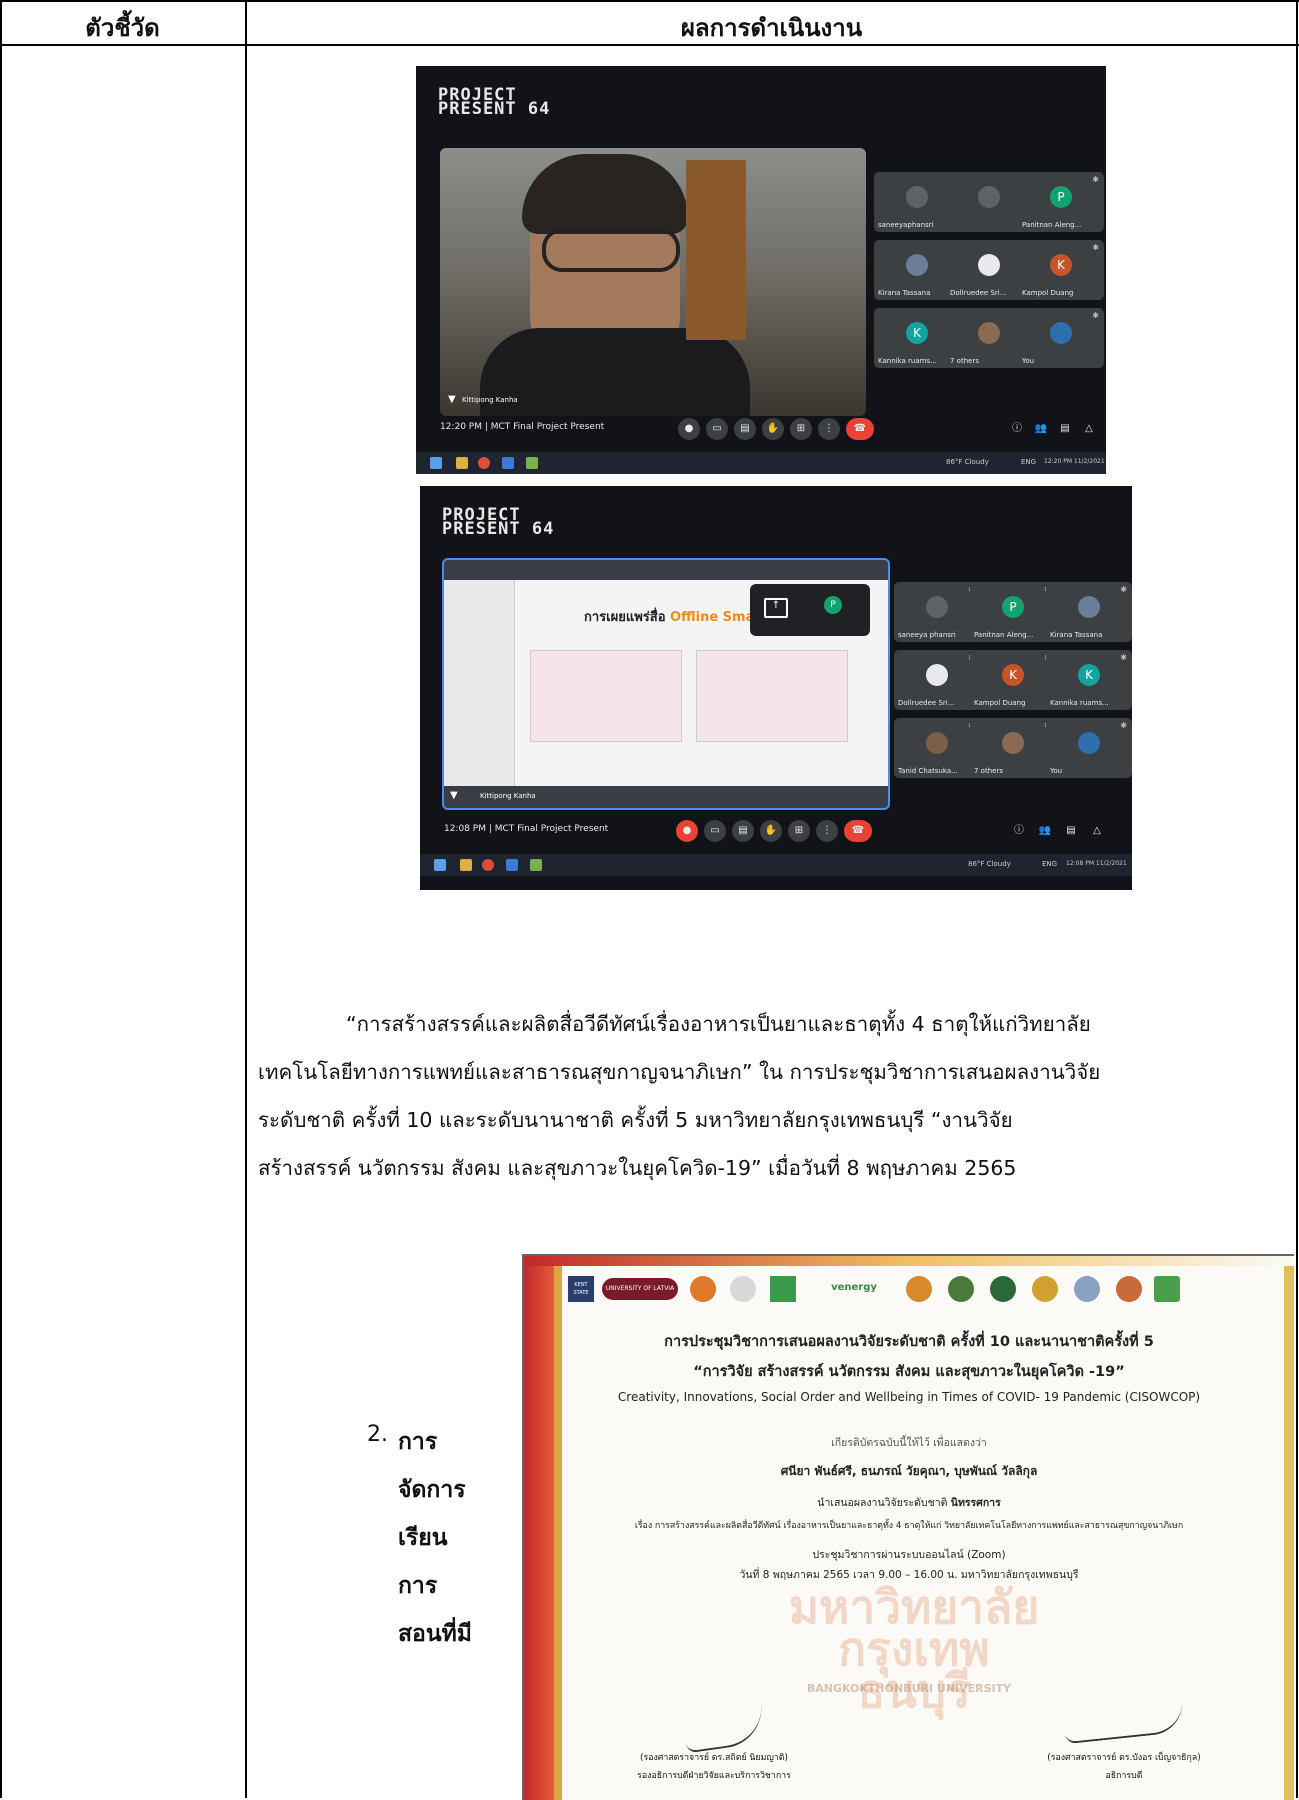  Describe the element at coordinates (909, 1555) in the screenshot. I see `online-info: ประชุมวิชาการผ่านระบบออนไลน์ (Zoom)` at that location.